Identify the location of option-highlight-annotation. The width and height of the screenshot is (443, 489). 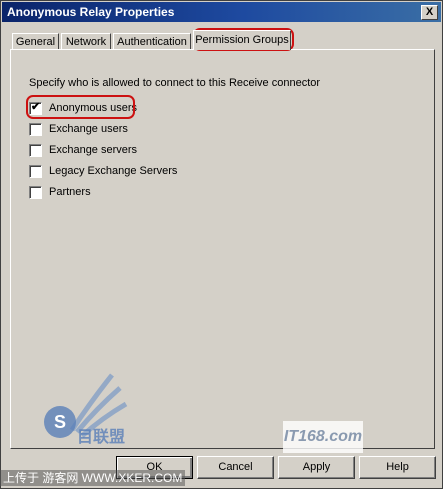
(80, 107).